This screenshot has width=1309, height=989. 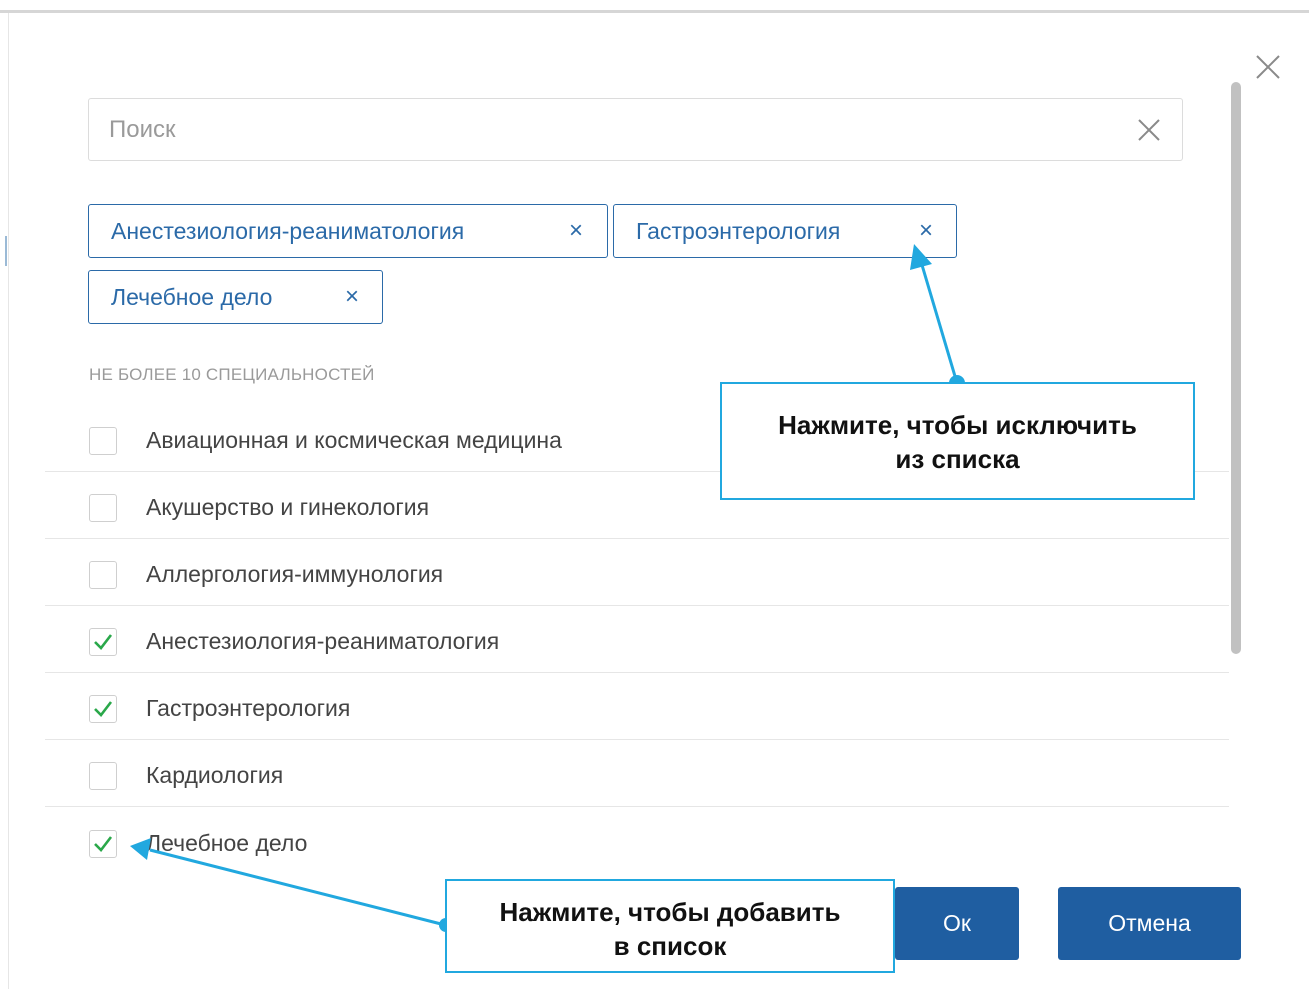 I want to click on callout-add: Нажмите, чтобы добавить в список, so click(x=670, y=926).